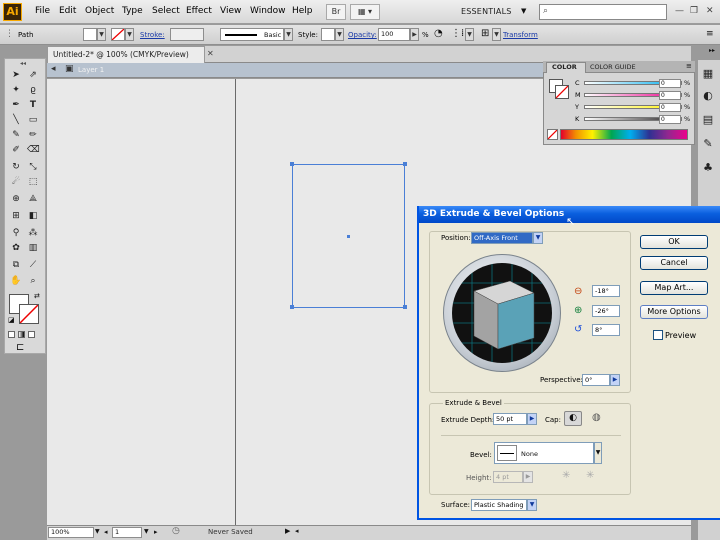 This screenshot has height=540, width=720. What do you see at coordinates (16, 105) in the screenshot?
I see `pen-tool-icon: ✒` at bounding box center [16, 105].